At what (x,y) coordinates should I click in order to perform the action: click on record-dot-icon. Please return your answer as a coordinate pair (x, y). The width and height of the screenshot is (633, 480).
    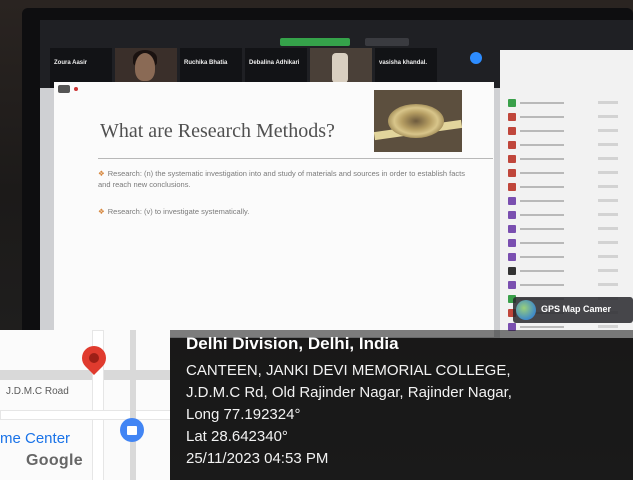
    Looking at the image, I should click on (76, 89).